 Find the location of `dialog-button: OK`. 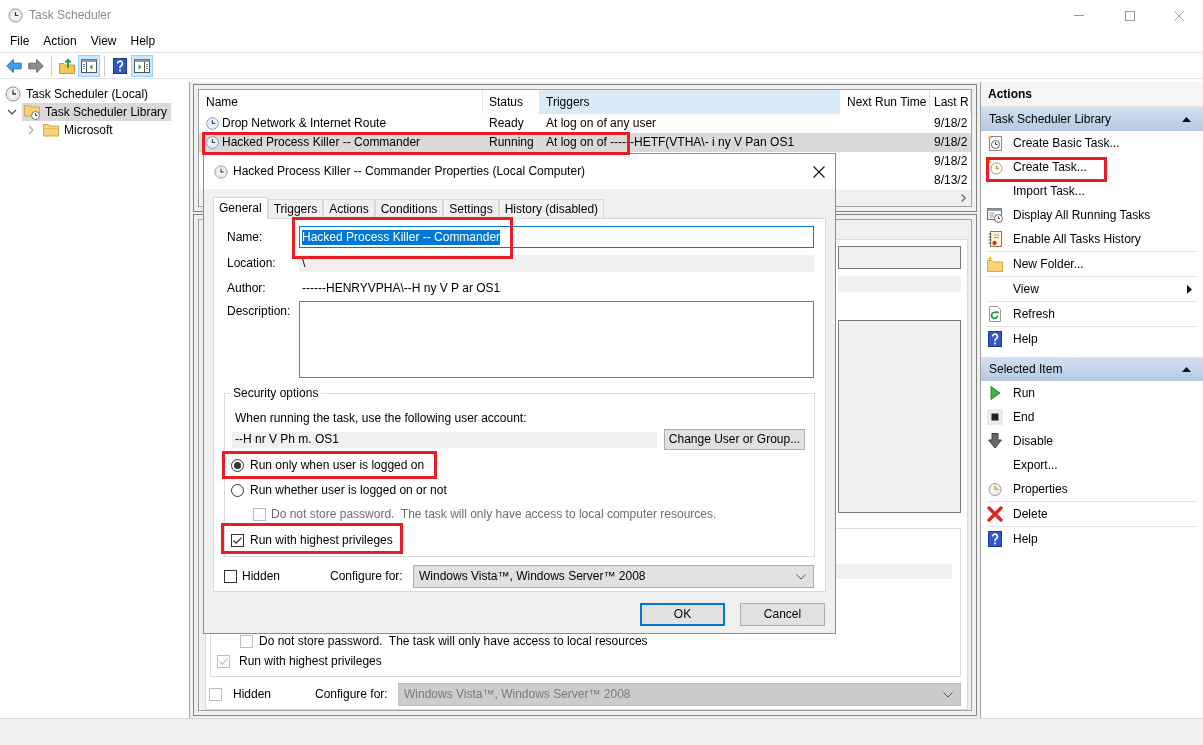

dialog-button: OK is located at coordinates (682, 614).